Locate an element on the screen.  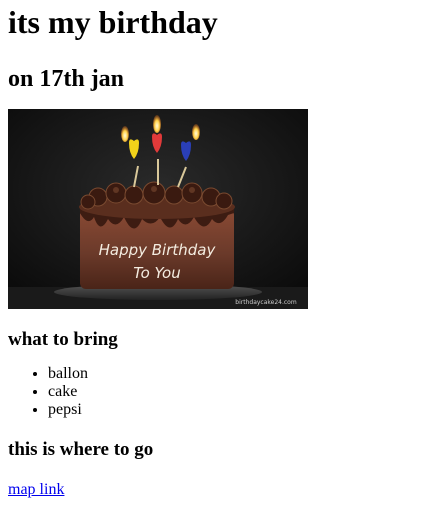
bring-list: ballon cake pepsi is located at coordinates (214, 392).